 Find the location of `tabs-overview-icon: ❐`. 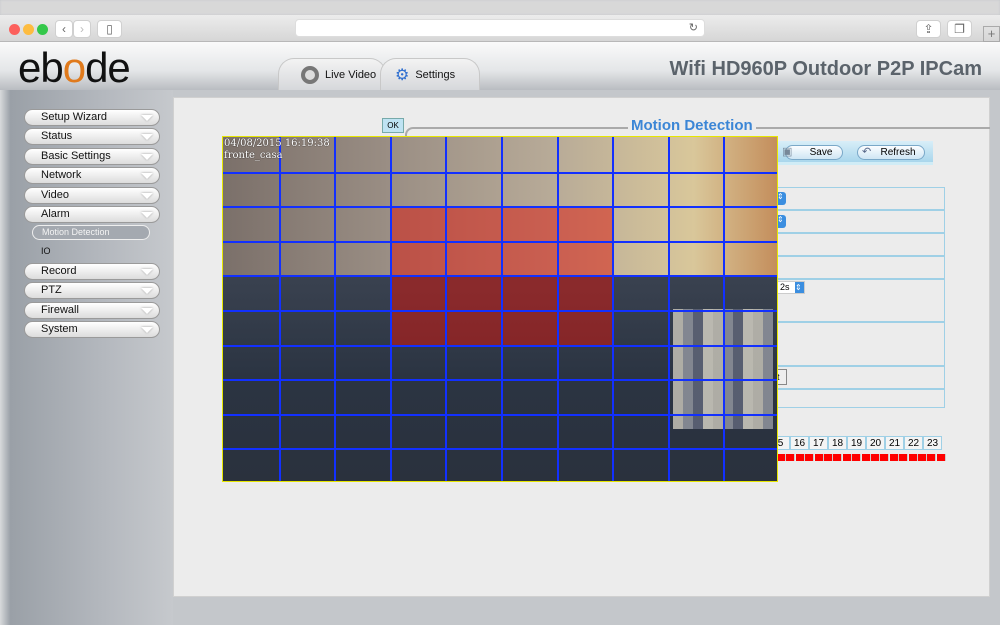

tabs-overview-icon: ❐ is located at coordinates (959, 29).